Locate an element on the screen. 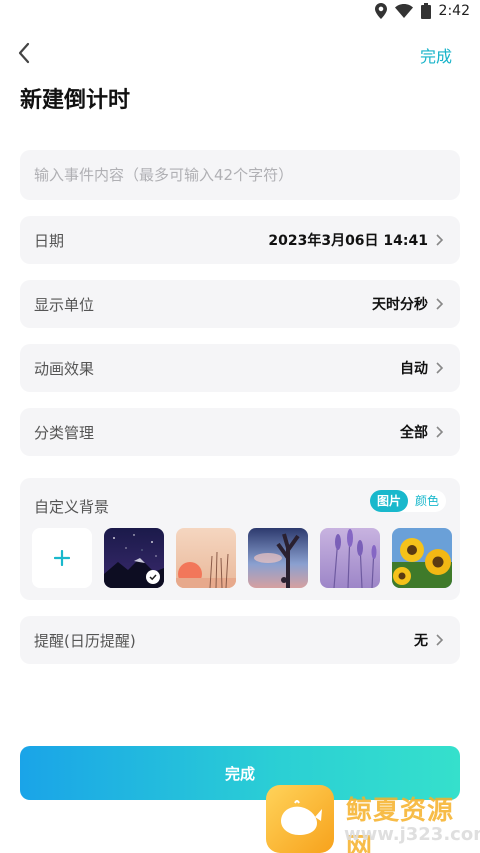 The width and height of the screenshot is (480, 853). row-date: 日期 2023年3月06日 14:41 is located at coordinates (240, 240).